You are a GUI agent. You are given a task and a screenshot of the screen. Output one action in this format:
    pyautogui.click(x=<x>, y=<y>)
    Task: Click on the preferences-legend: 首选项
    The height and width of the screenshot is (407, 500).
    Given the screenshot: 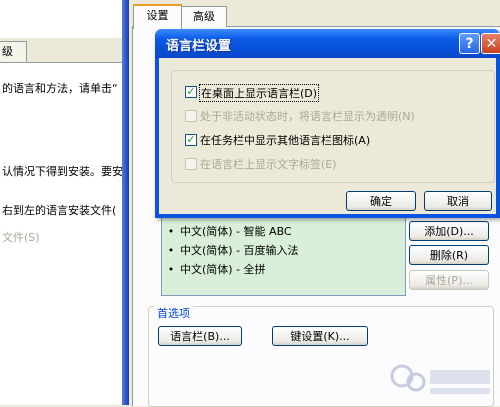 What is the action you would take?
    pyautogui.click(x=173, y=313)
    